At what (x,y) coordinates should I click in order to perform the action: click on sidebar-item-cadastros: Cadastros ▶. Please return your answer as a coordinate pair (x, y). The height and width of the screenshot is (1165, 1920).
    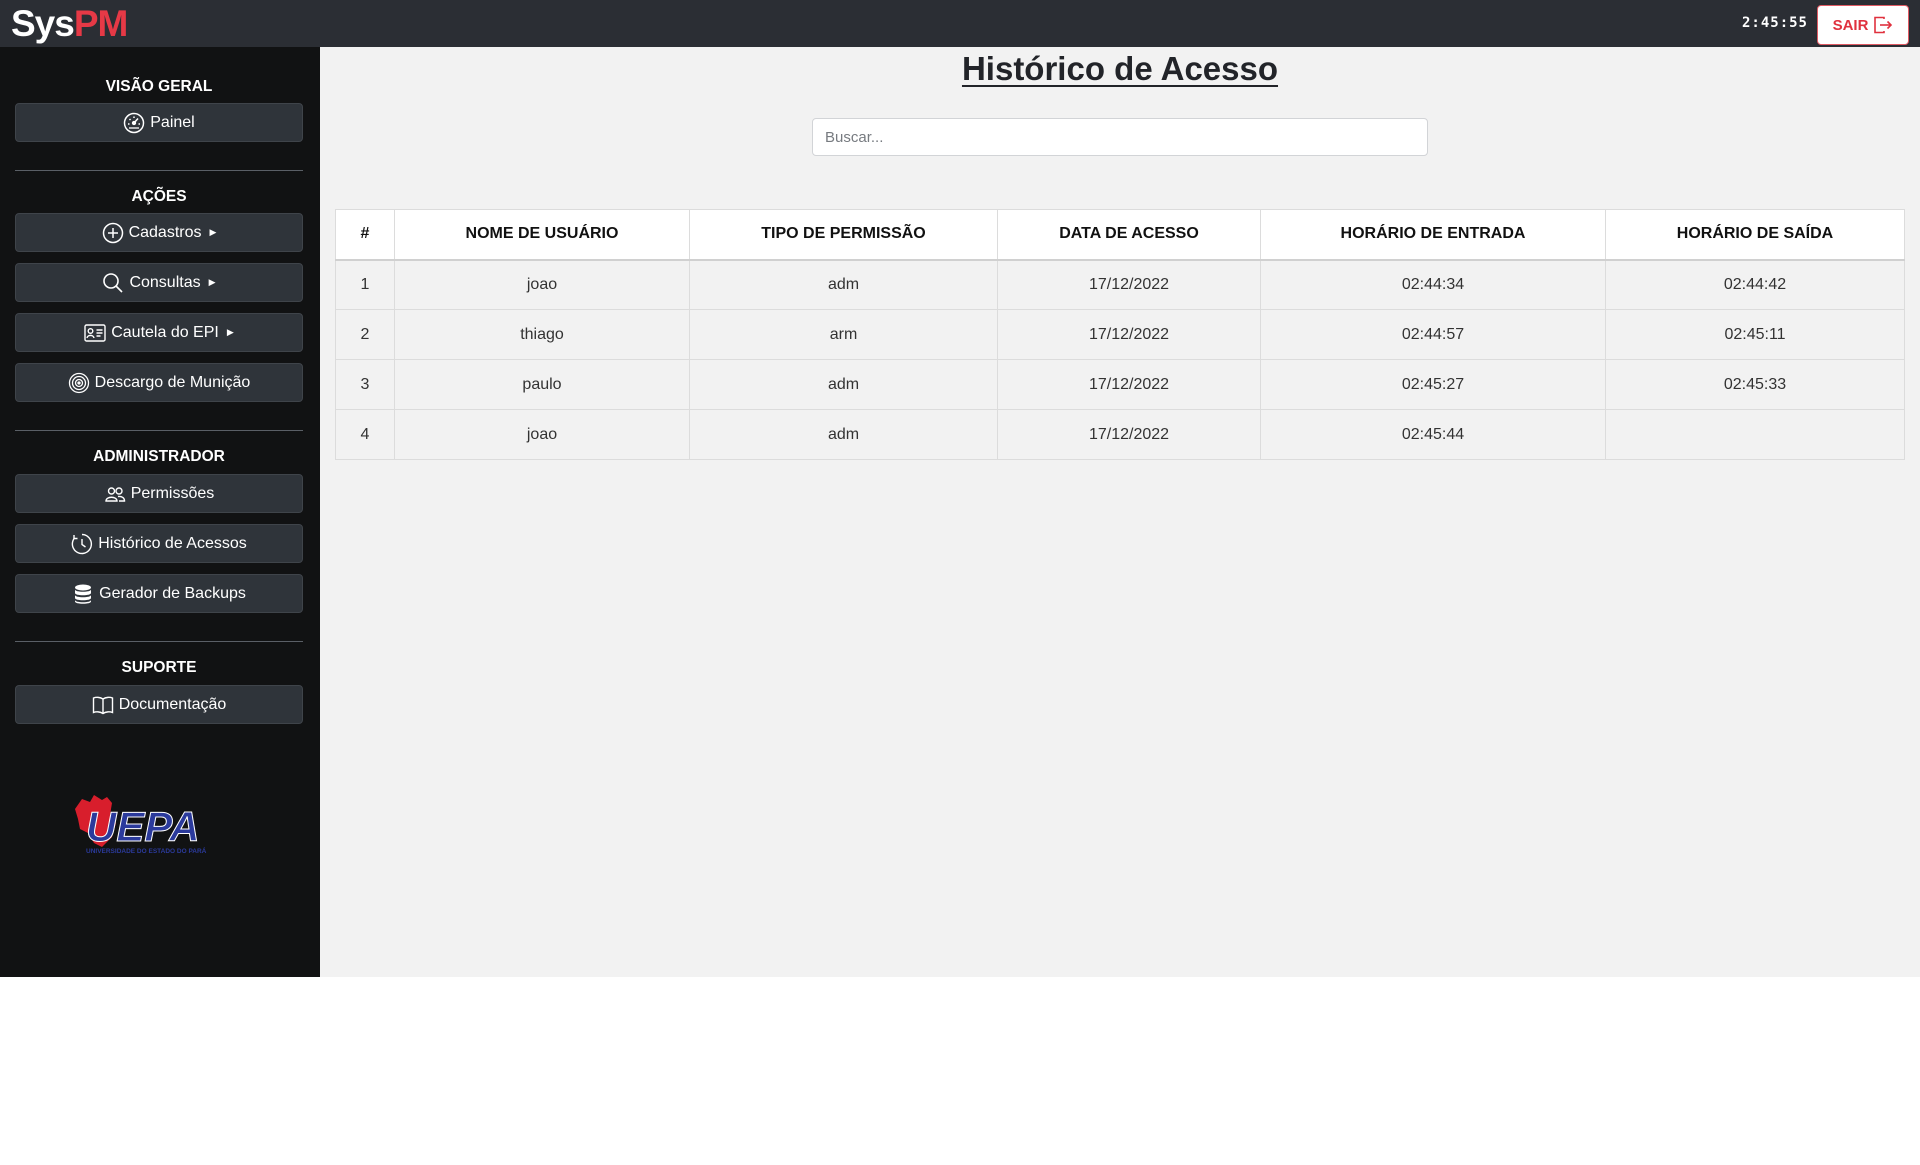
    Looking at the image, I should click on (159, 232).